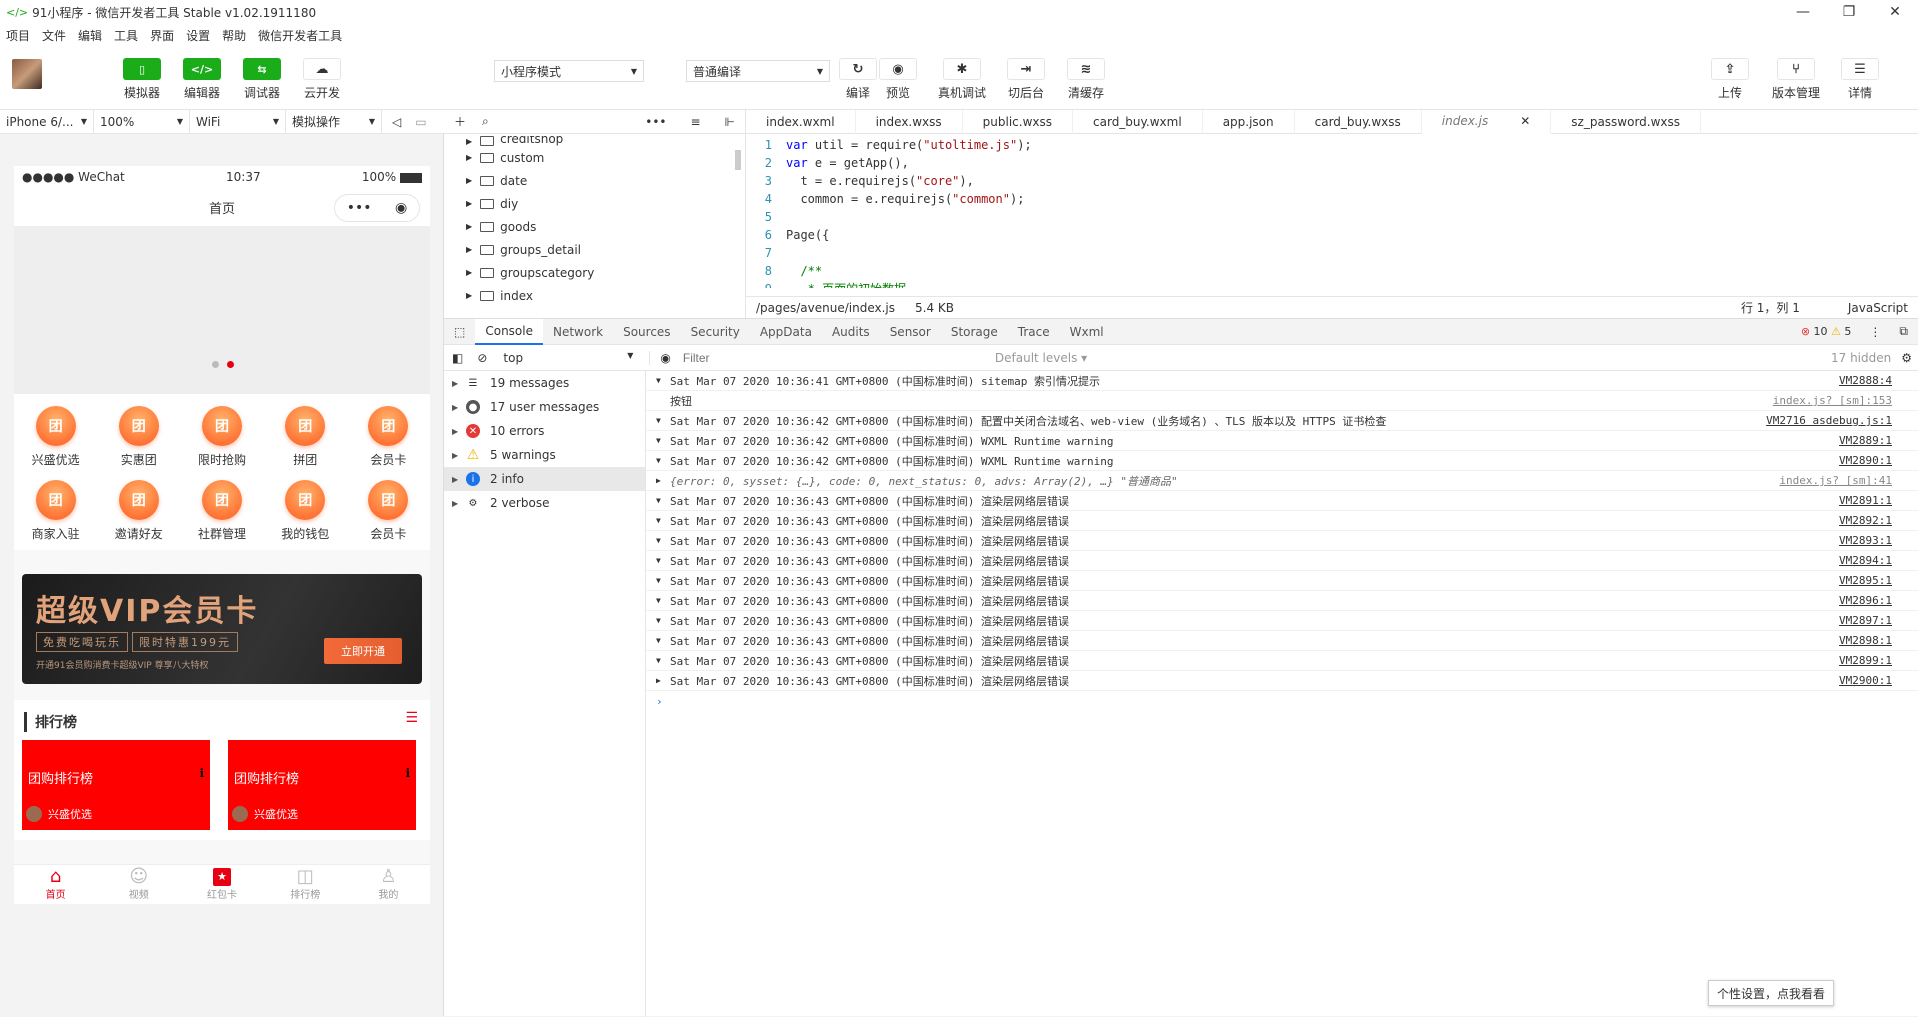 The height and width of the screenshot is (1017, 1918). What do you see at coordinates (142, 79) in the screenshot?
I see `simulator-button: ▯ 模拟器` at bounding box center [142, 79].